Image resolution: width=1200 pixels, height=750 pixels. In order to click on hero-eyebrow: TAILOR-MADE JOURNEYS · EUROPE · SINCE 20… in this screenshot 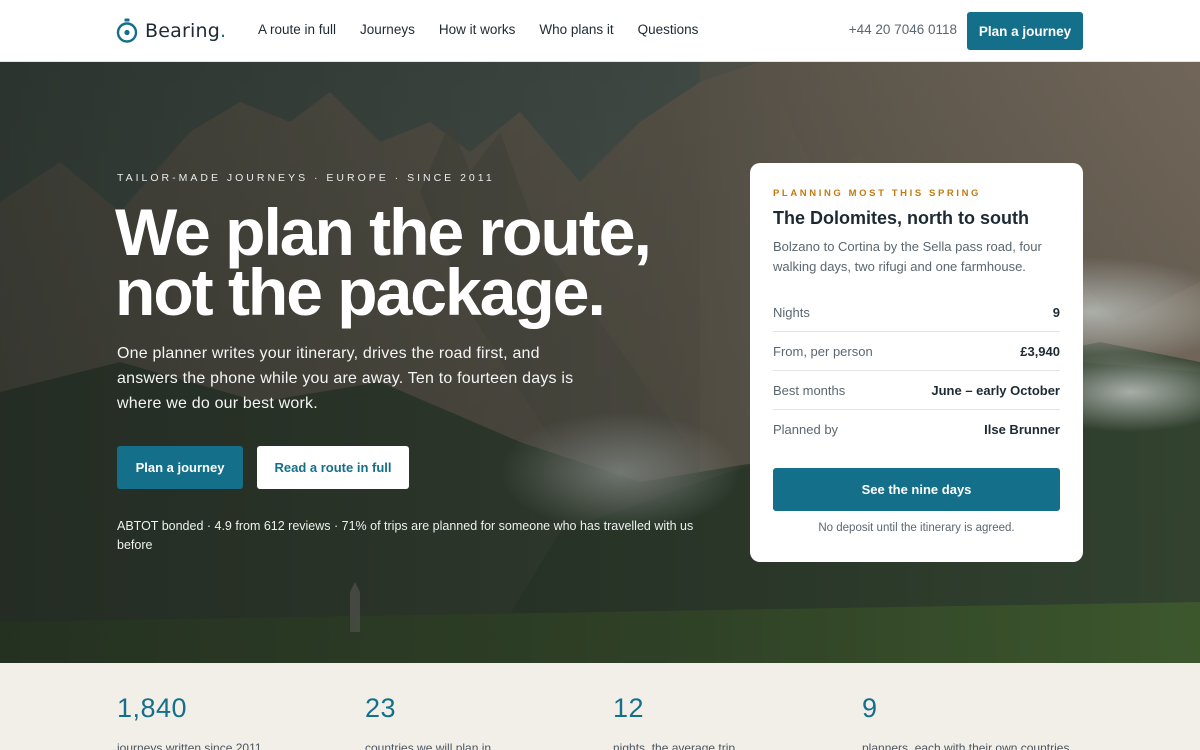, I will do `click(306, 178)`.